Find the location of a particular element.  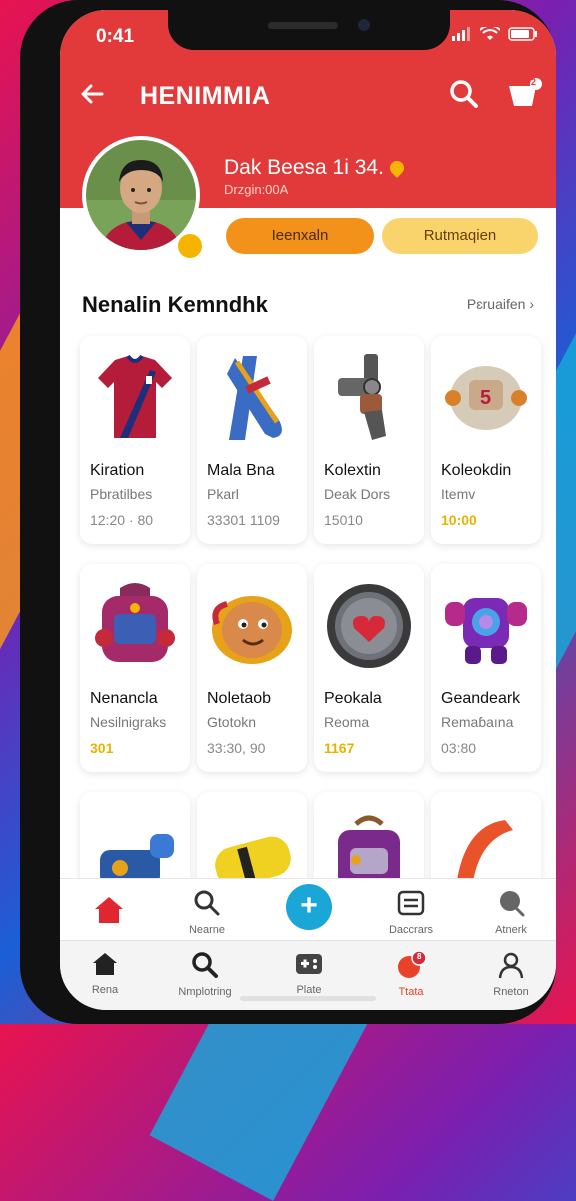

mascot-icon is located at coordinates (252, 630).